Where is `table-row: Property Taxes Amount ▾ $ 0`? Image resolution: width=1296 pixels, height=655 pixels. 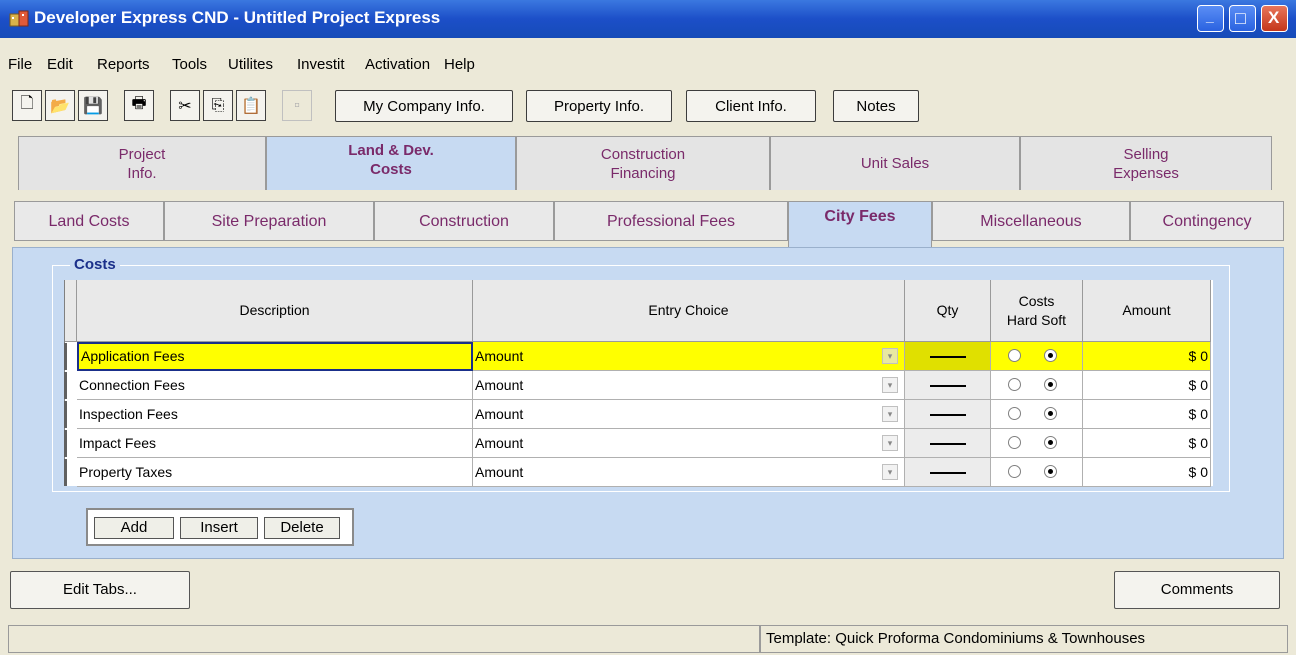 table-row: Property Taxes Amount ▾ $ 0 is located at coordinates (638, 472).